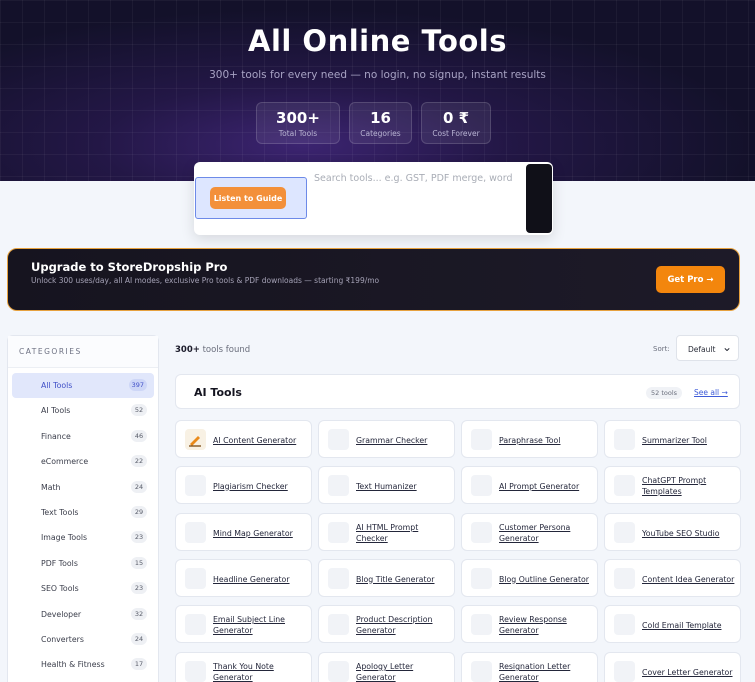 Image resolution: width=755 pixels, height=682 pixels. What do you see at coordinates (243, 532) in the screenshot?
I see `tool-card: Mind Map Generator` at bounding box center [243, 532].